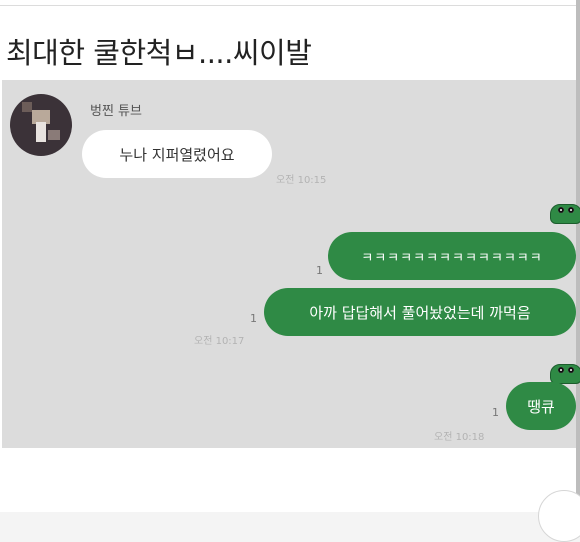  I want to click on outgoing-message-bubble: 땡큐, so click(541, 406).